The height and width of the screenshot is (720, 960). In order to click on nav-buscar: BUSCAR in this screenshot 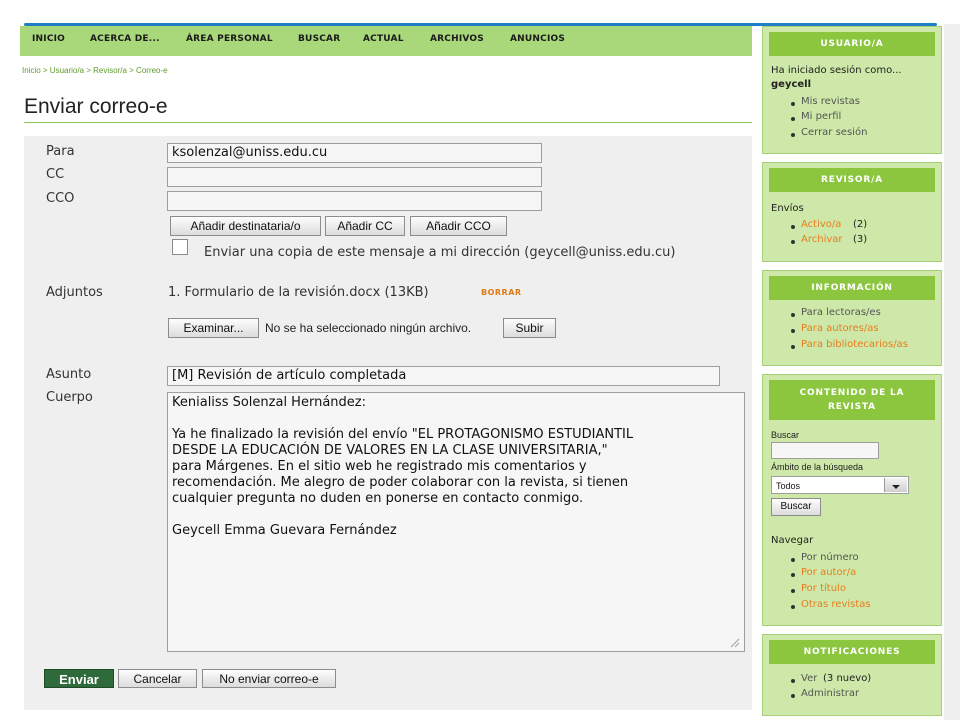, I will do `click(319, 39)`.